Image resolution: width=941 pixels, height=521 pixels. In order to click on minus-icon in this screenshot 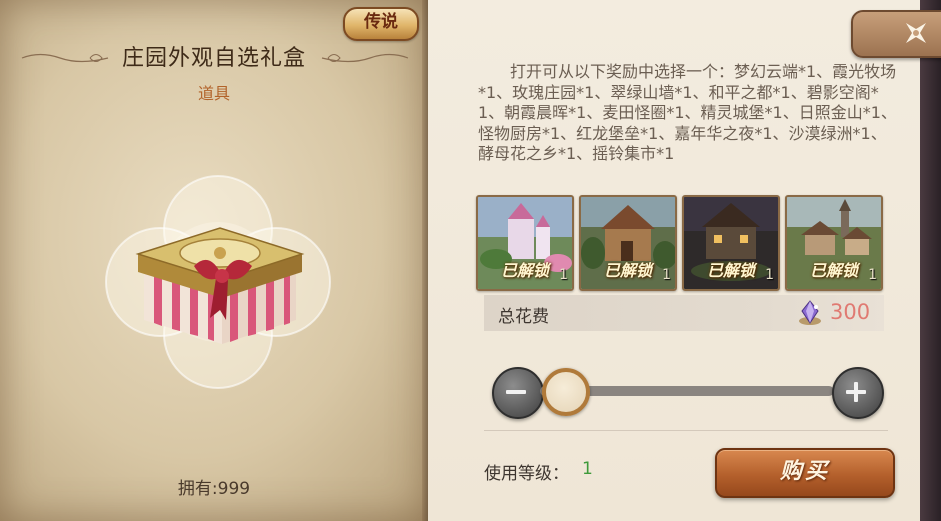, I will do `click(516, 392)`.